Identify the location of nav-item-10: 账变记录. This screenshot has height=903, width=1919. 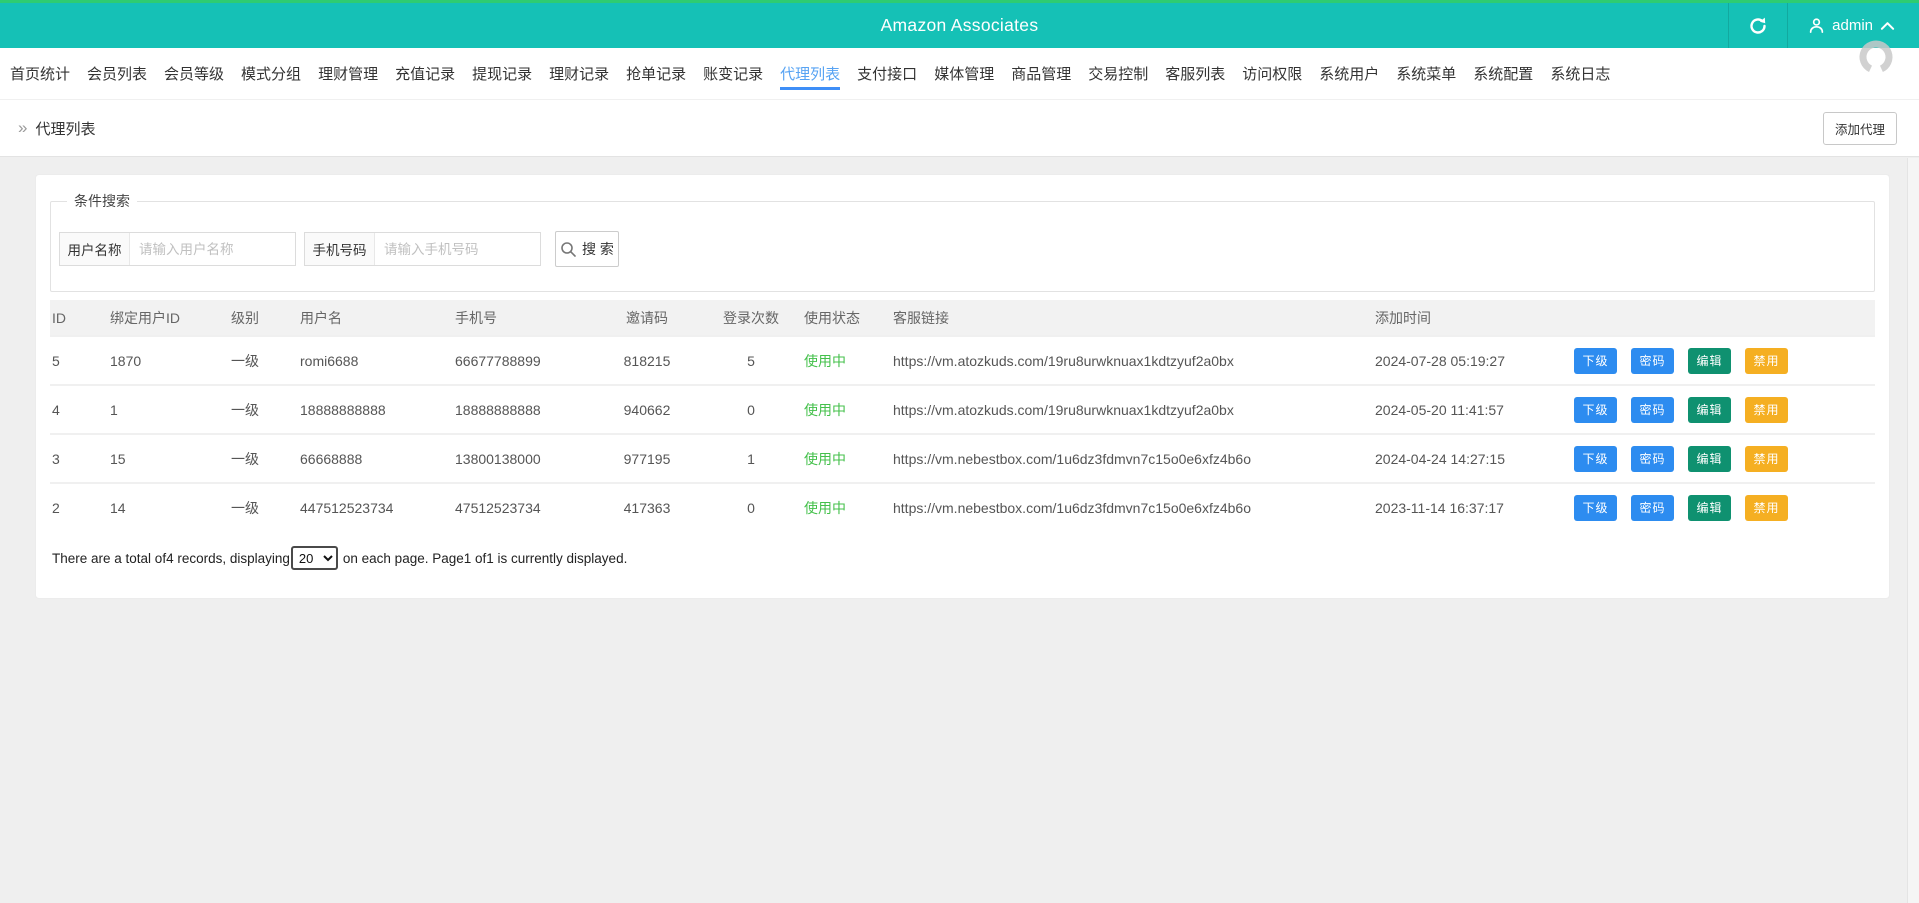
(733, 73).